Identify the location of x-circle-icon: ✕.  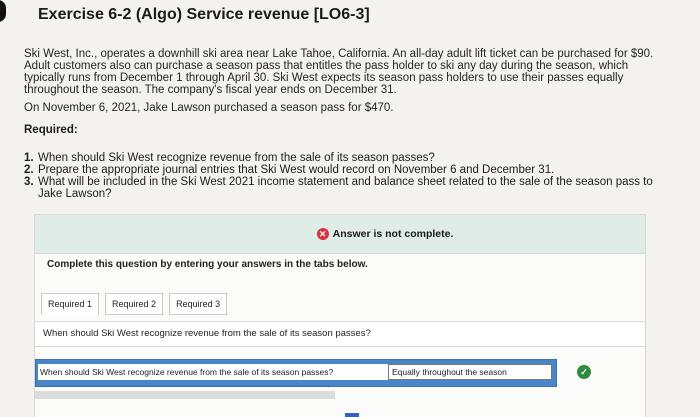
(322, 234).